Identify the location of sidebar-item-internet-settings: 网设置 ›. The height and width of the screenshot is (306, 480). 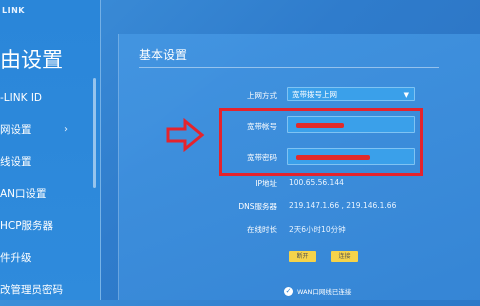
(50, 130).